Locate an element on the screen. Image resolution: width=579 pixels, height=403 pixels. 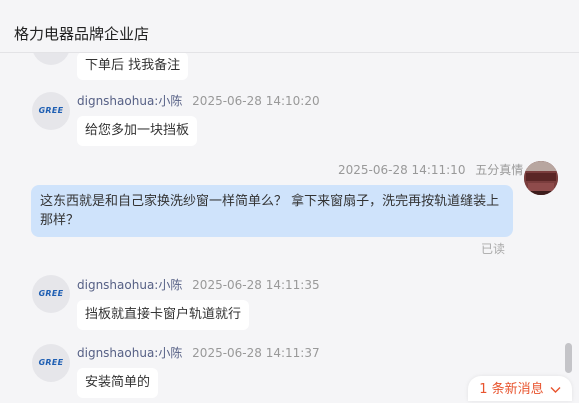
message-meta: 2025-06-28 14:11:10 五分真情 is located at coordinates (430, 169).